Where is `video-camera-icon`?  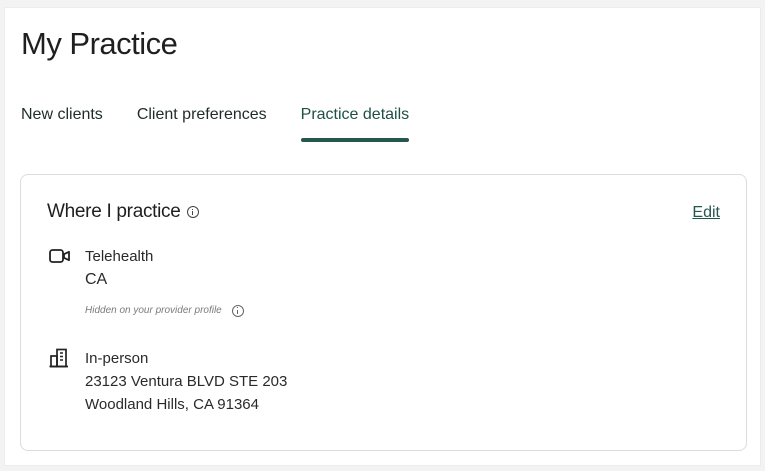 video-camera-icon is located at coordinates (59, 256).